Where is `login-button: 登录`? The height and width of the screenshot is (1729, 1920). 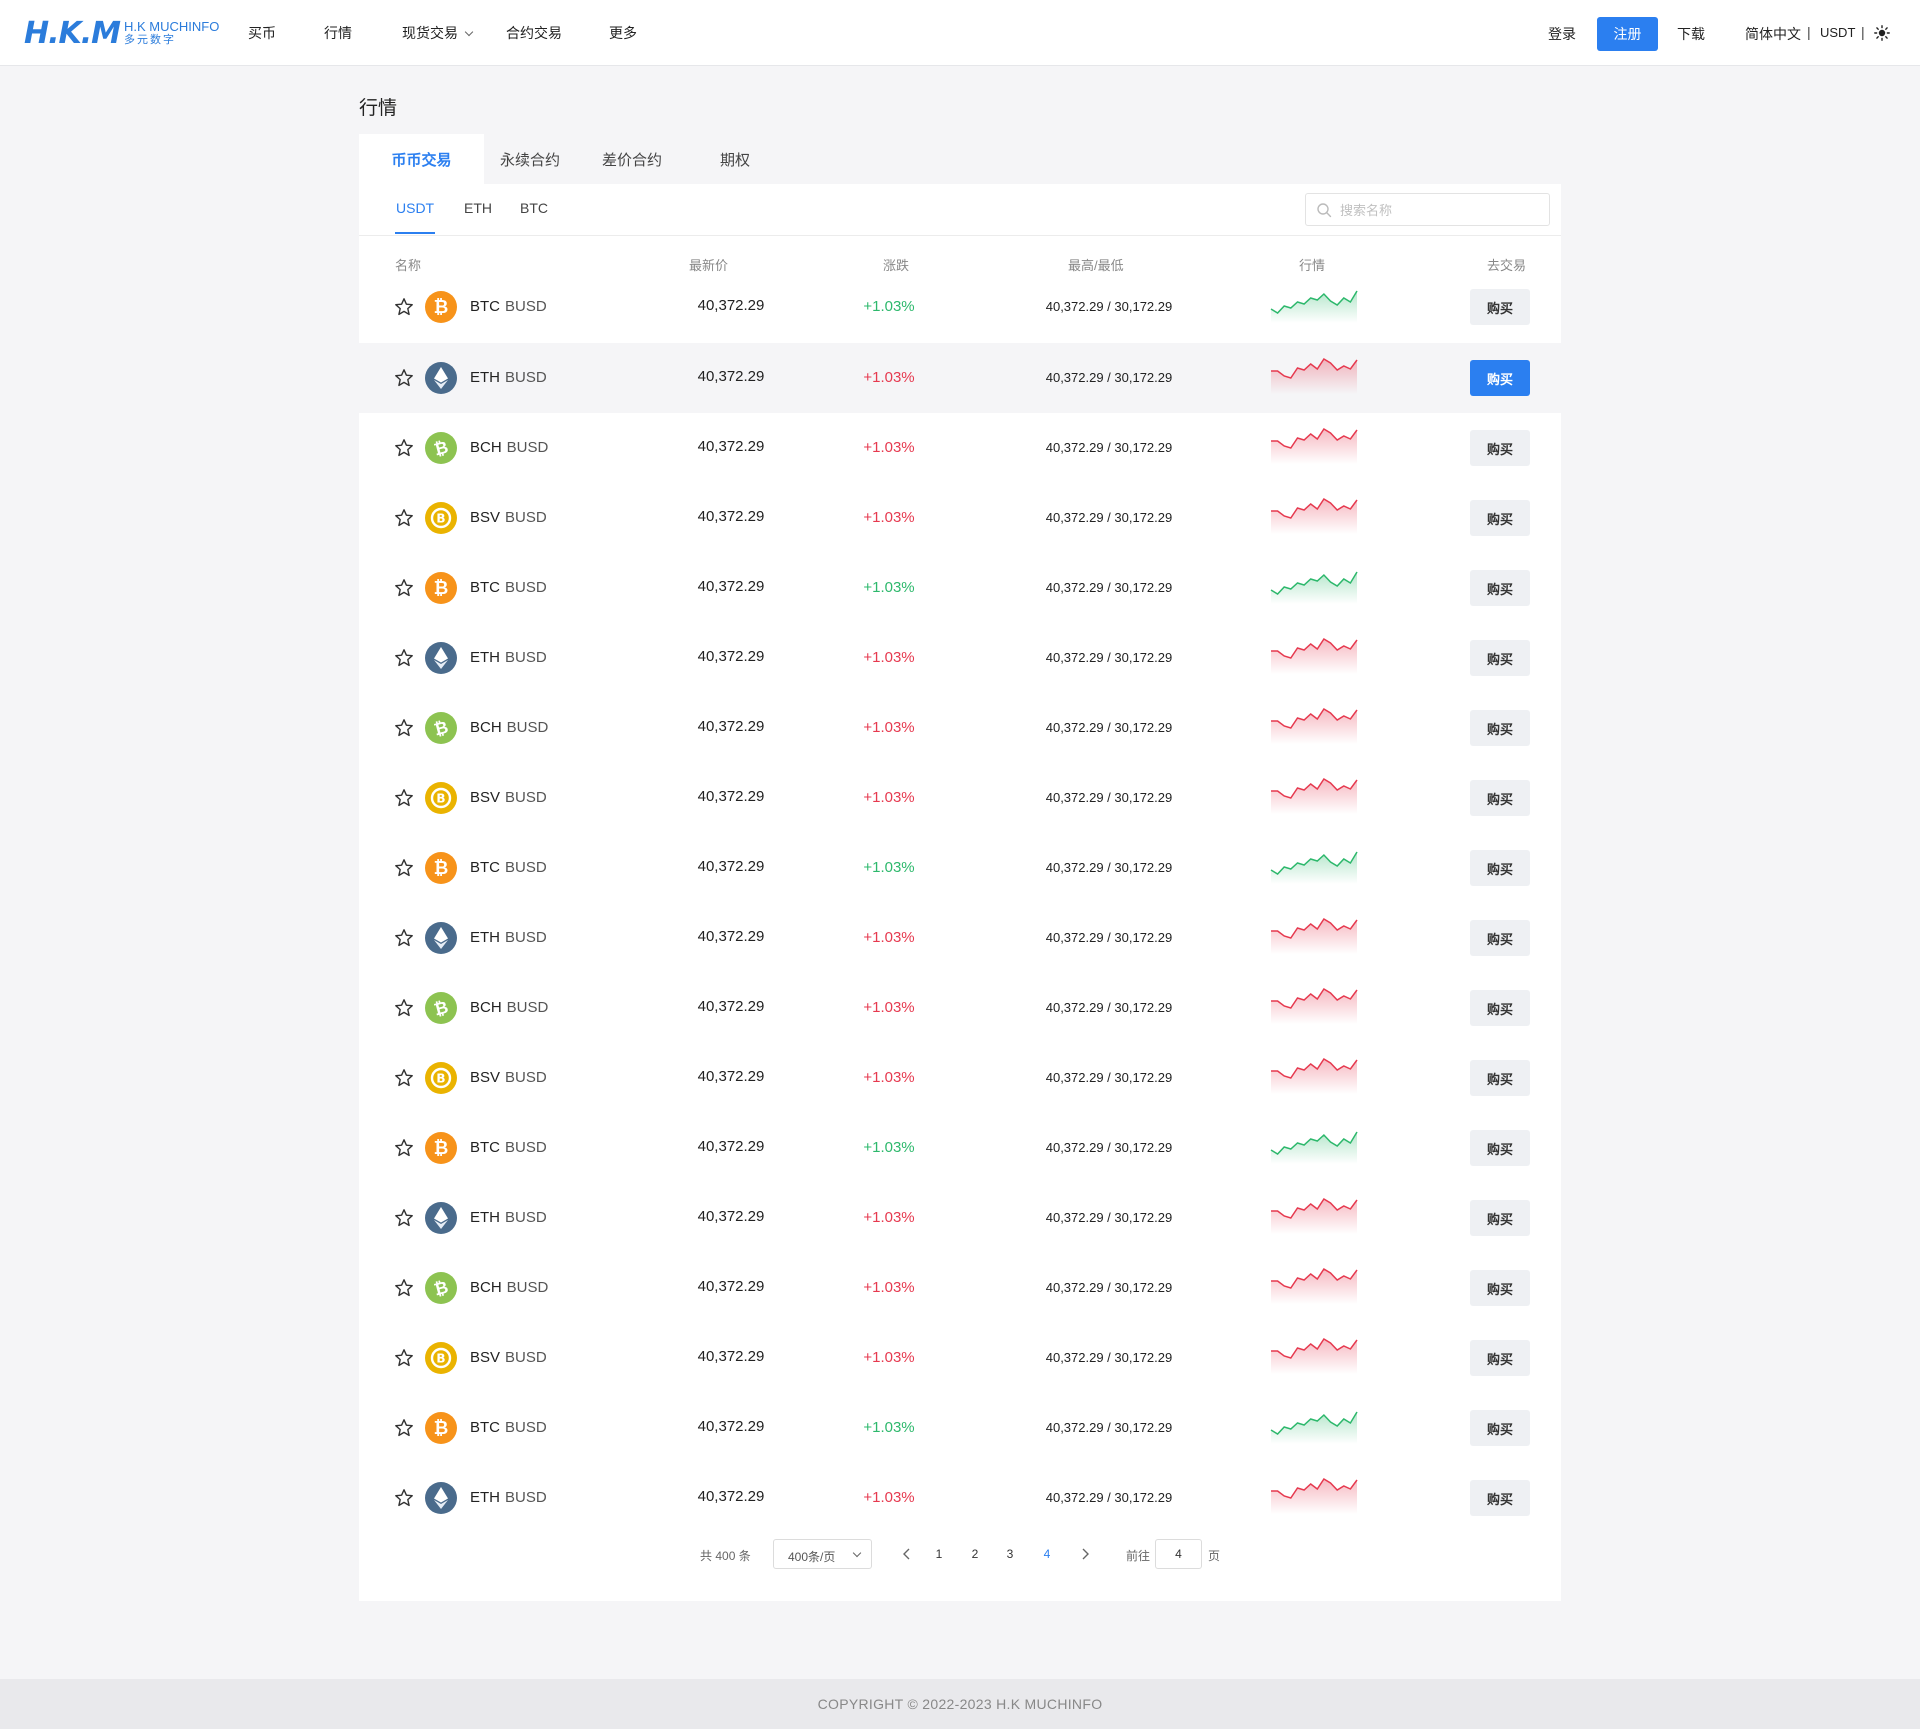 login-button: 登录 is located at coordinates (1562, 34).